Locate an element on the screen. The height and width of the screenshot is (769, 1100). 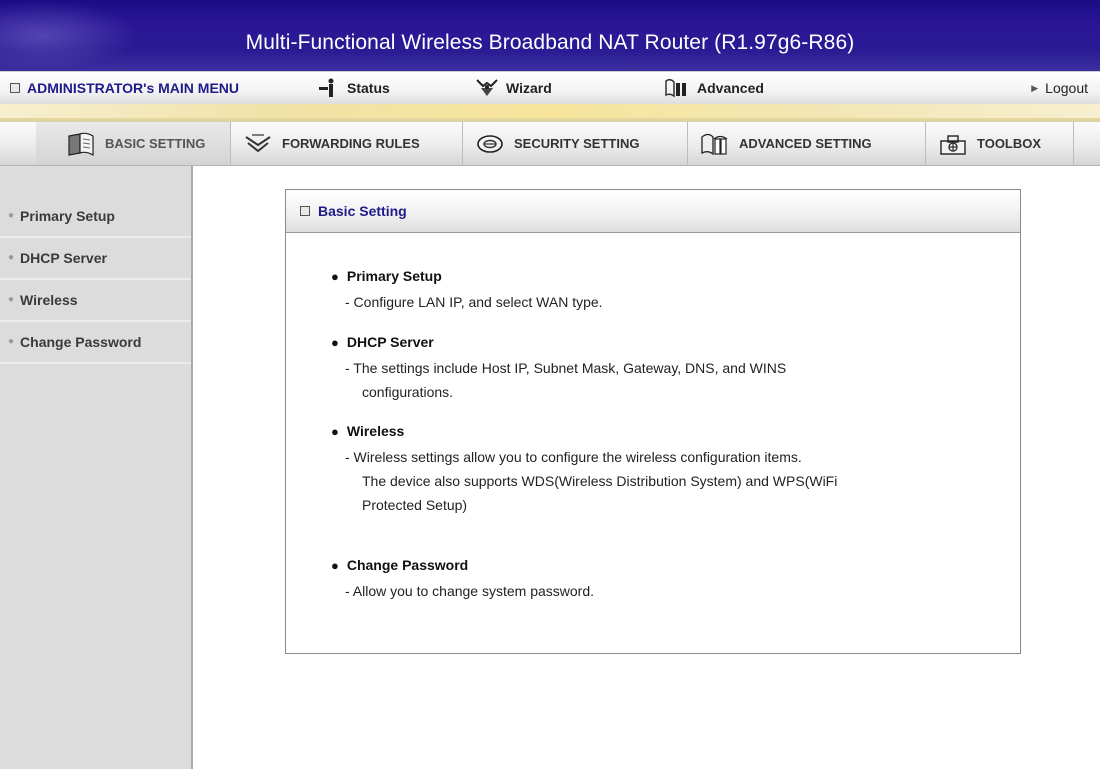
sidebar-item-label: Wireless is located at coordinates (49, 300).